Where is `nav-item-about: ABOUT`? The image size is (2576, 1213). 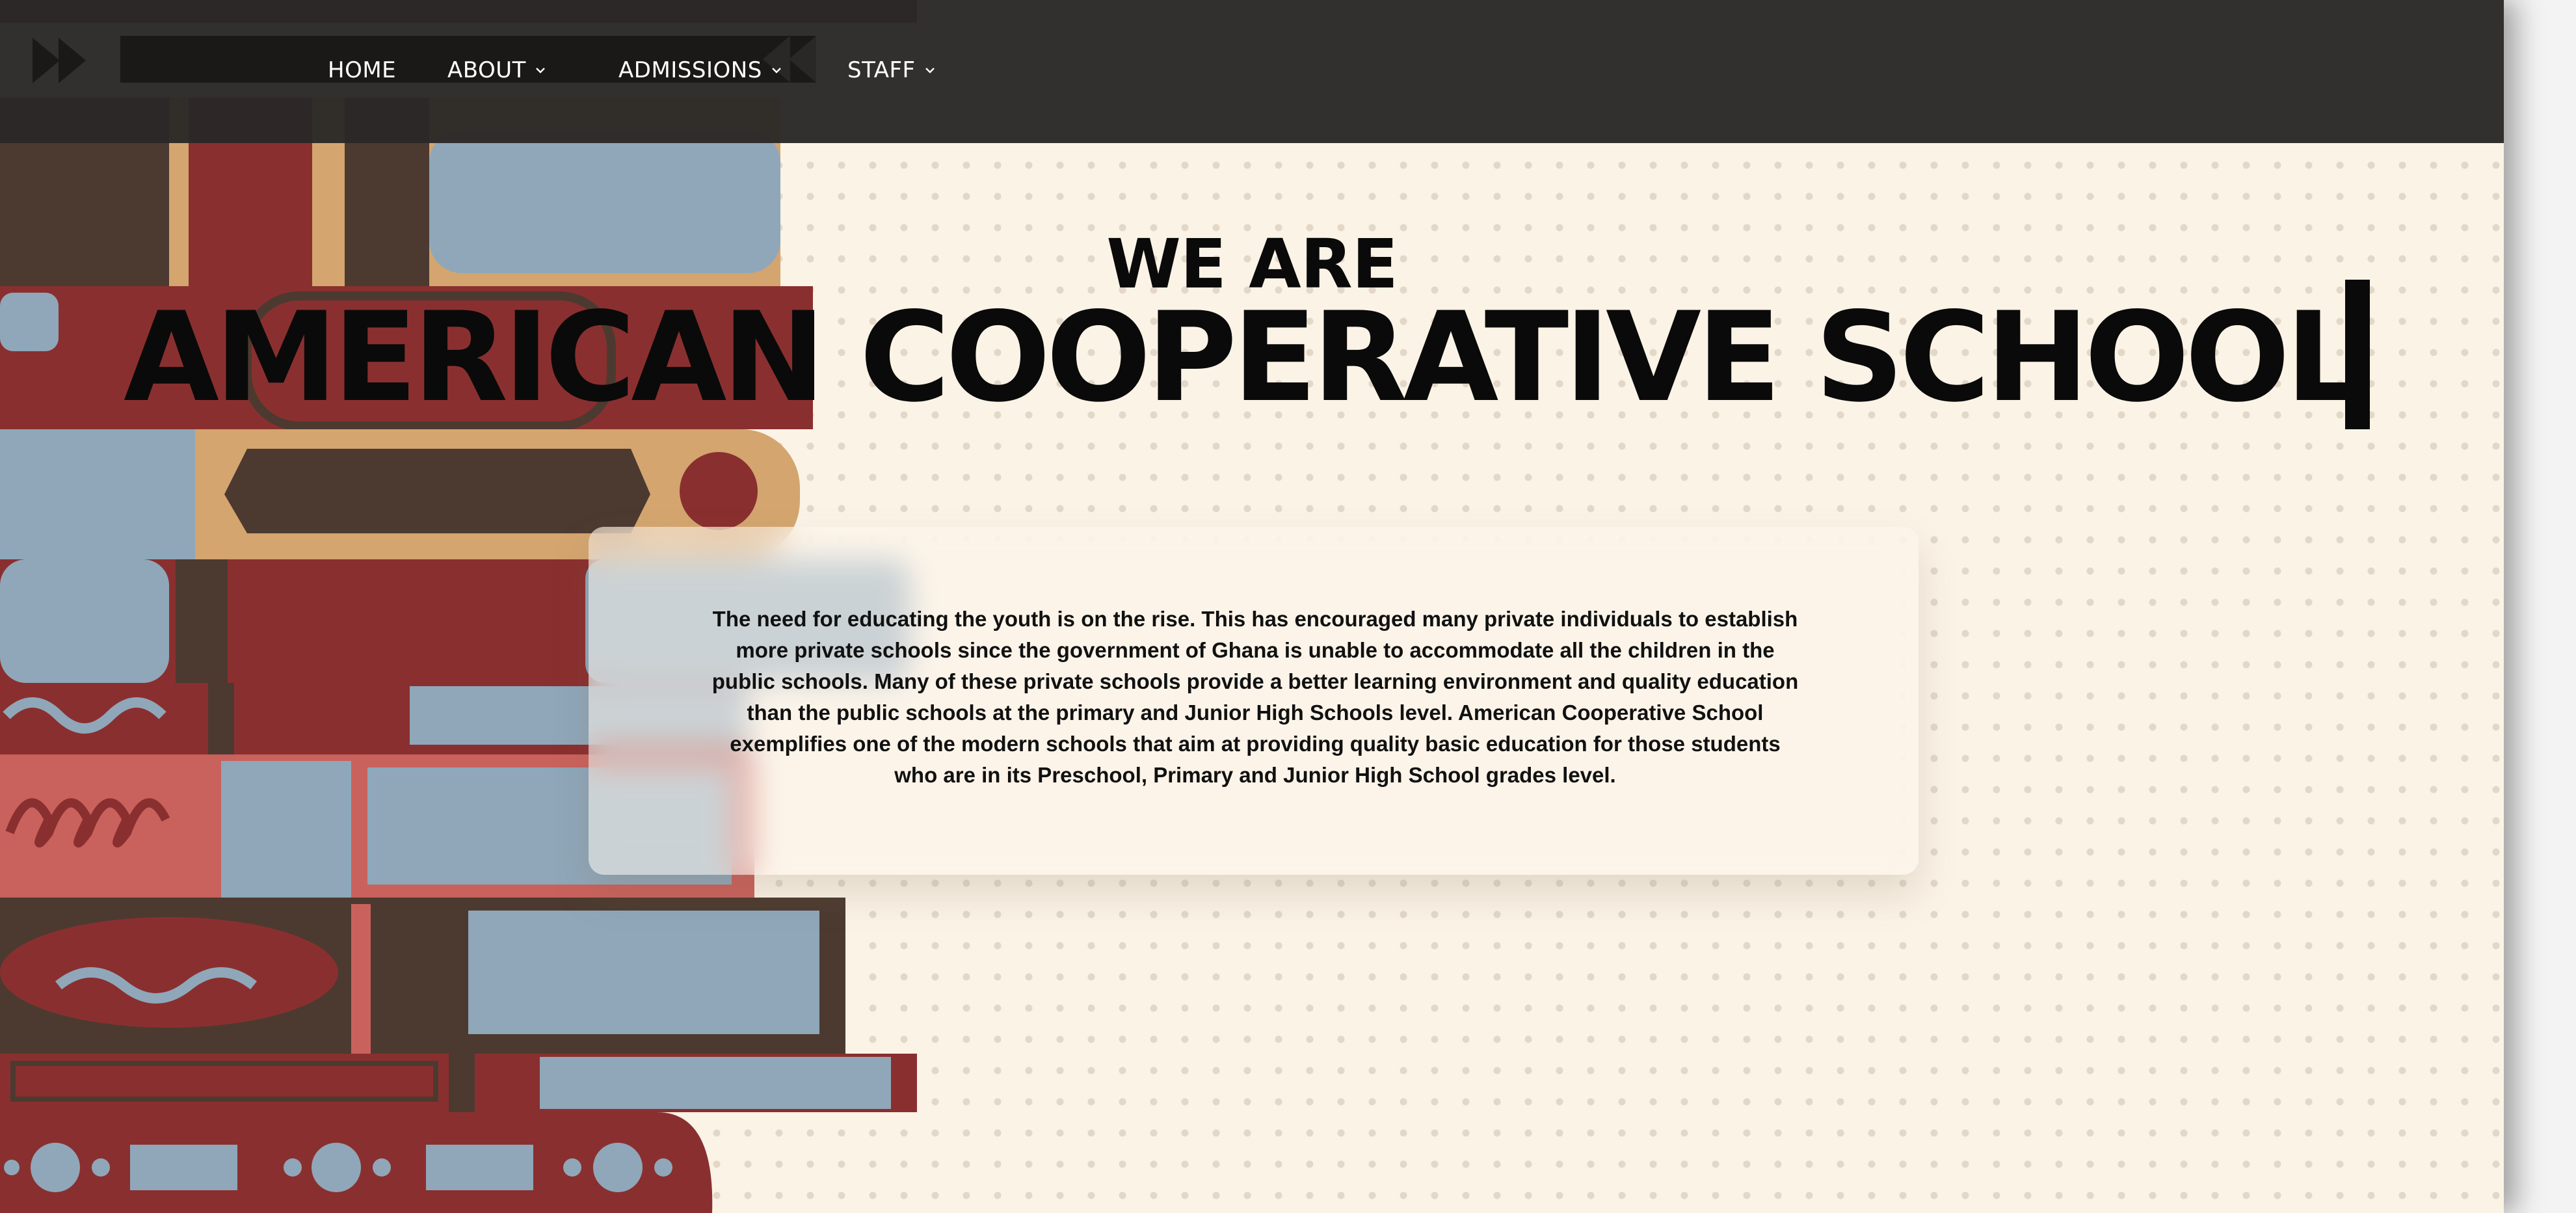
nav-item-about: ABOUT is located at coordinates (496, 70).